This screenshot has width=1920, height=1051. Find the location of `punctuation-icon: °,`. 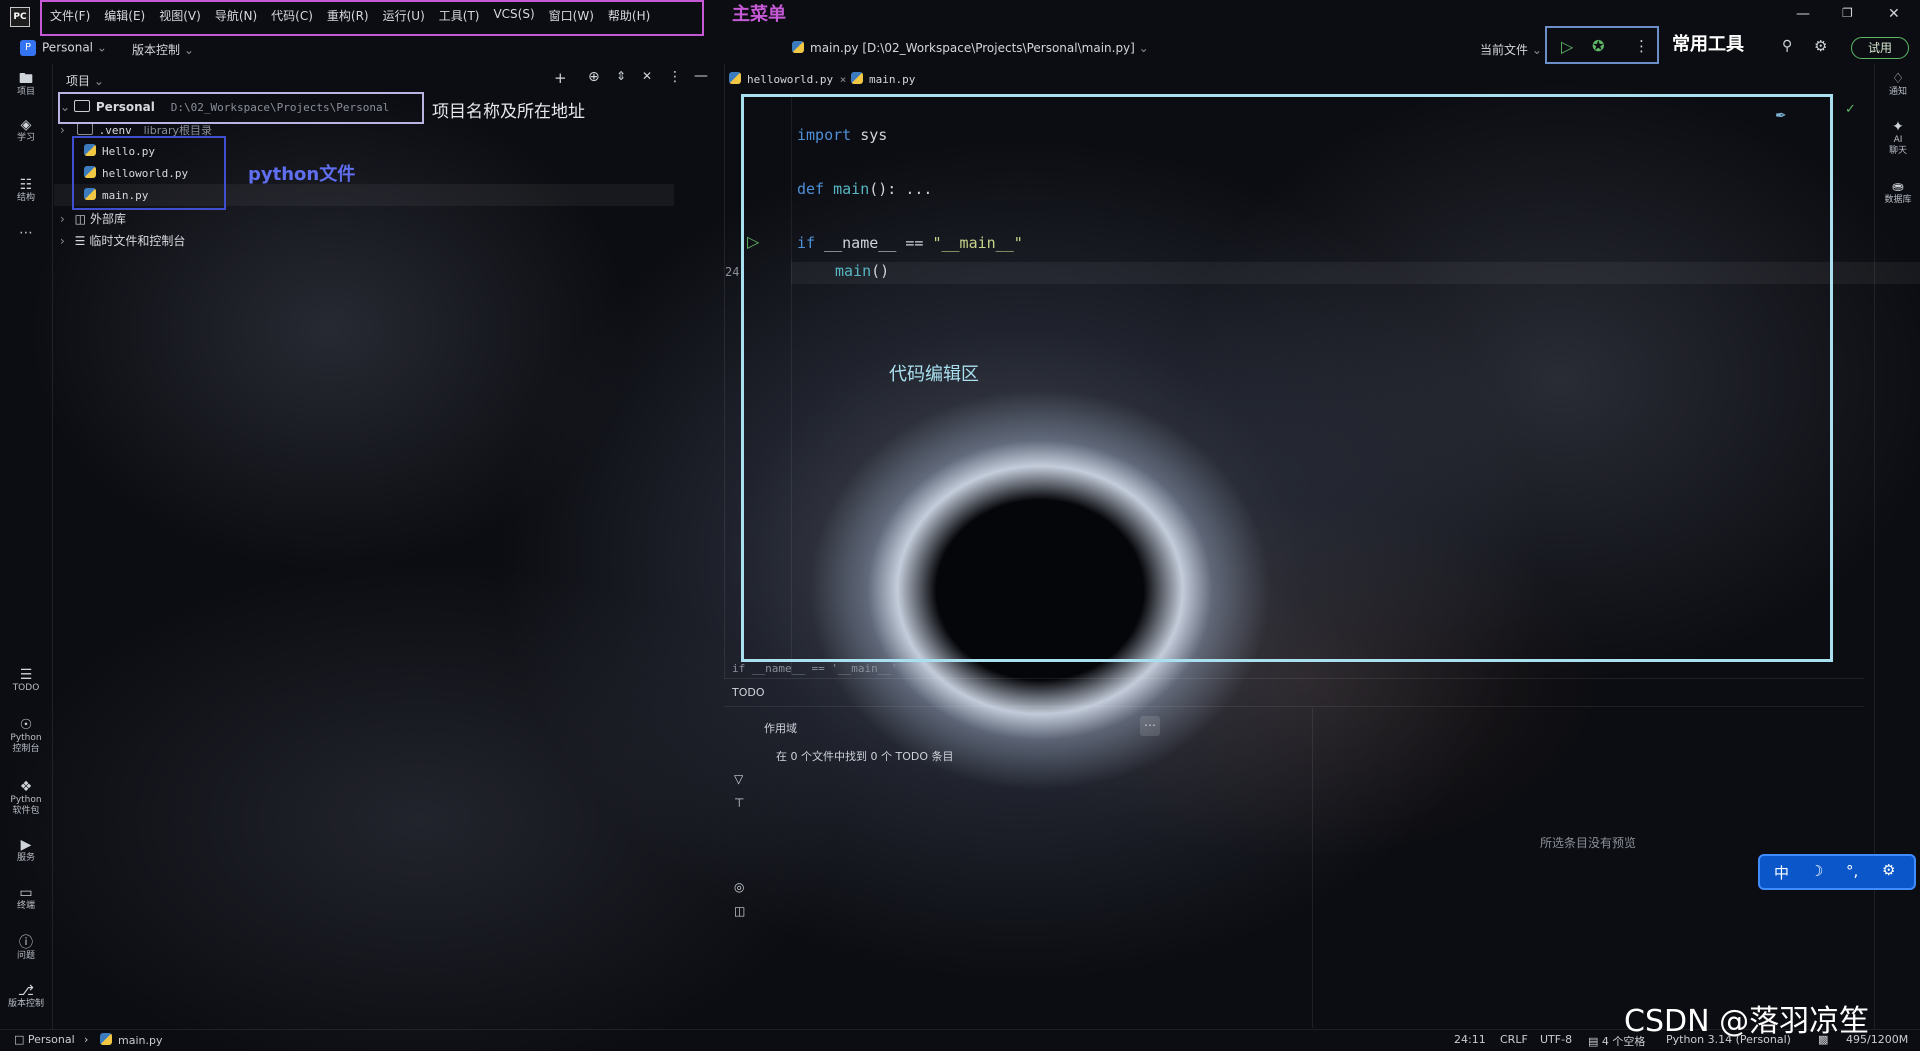

punctuation-icon: °, is located at coordinates (1852, 871).